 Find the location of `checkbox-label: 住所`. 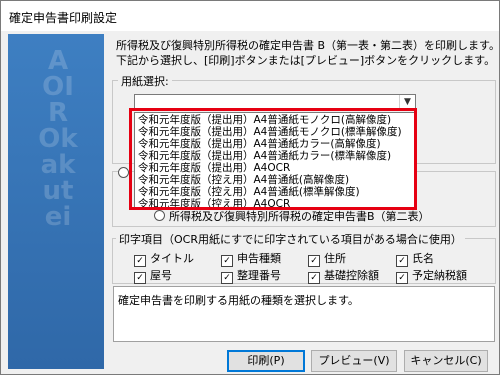

checkbox-label: 住所 is located at coordinates (335, 258).